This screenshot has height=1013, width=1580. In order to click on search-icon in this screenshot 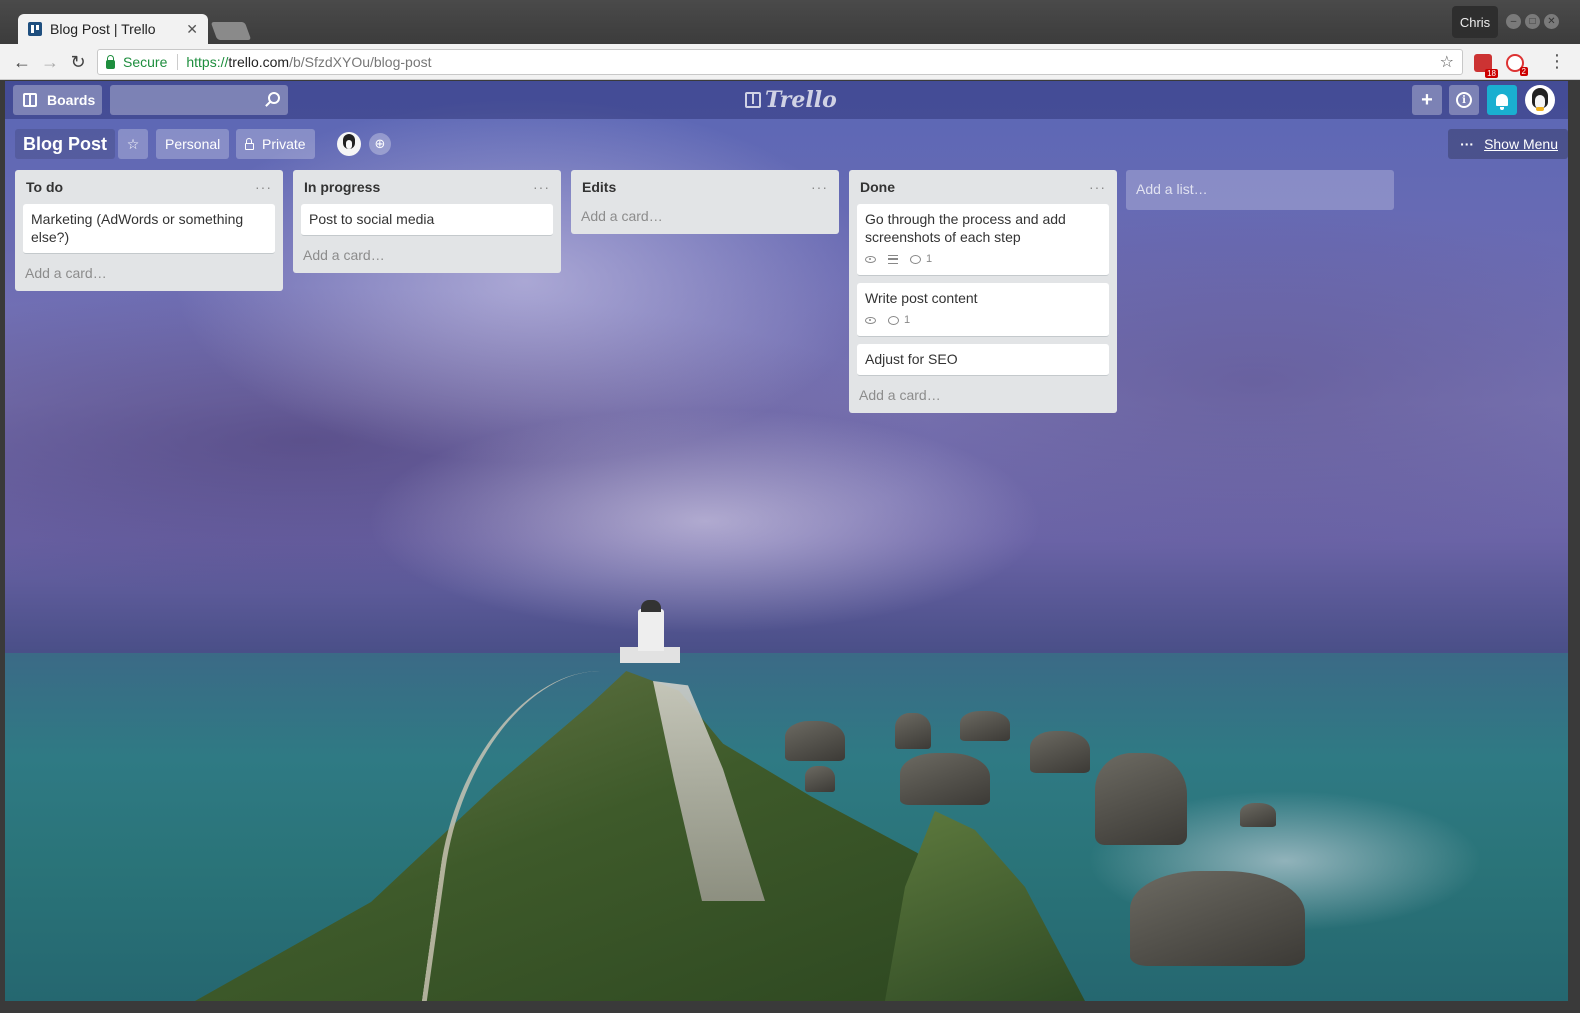, I will do `click(274, 98)`.